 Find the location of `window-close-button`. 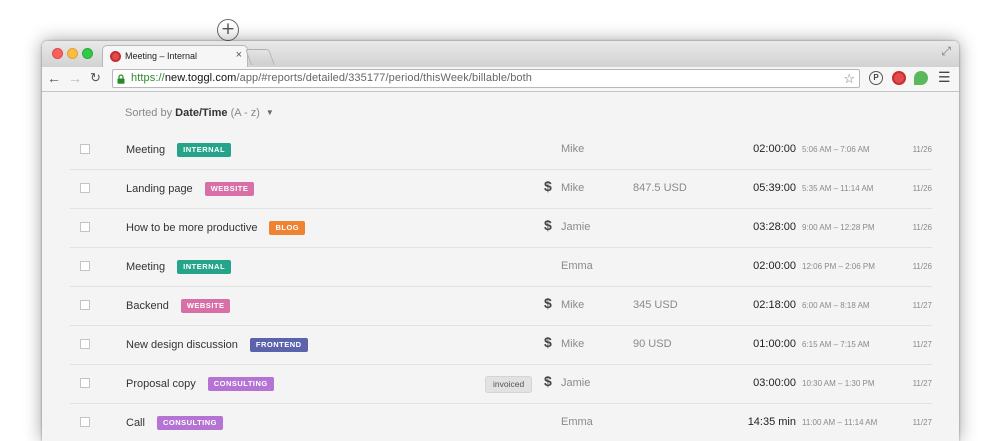

window-close-button is located at coordinates (57, 53).